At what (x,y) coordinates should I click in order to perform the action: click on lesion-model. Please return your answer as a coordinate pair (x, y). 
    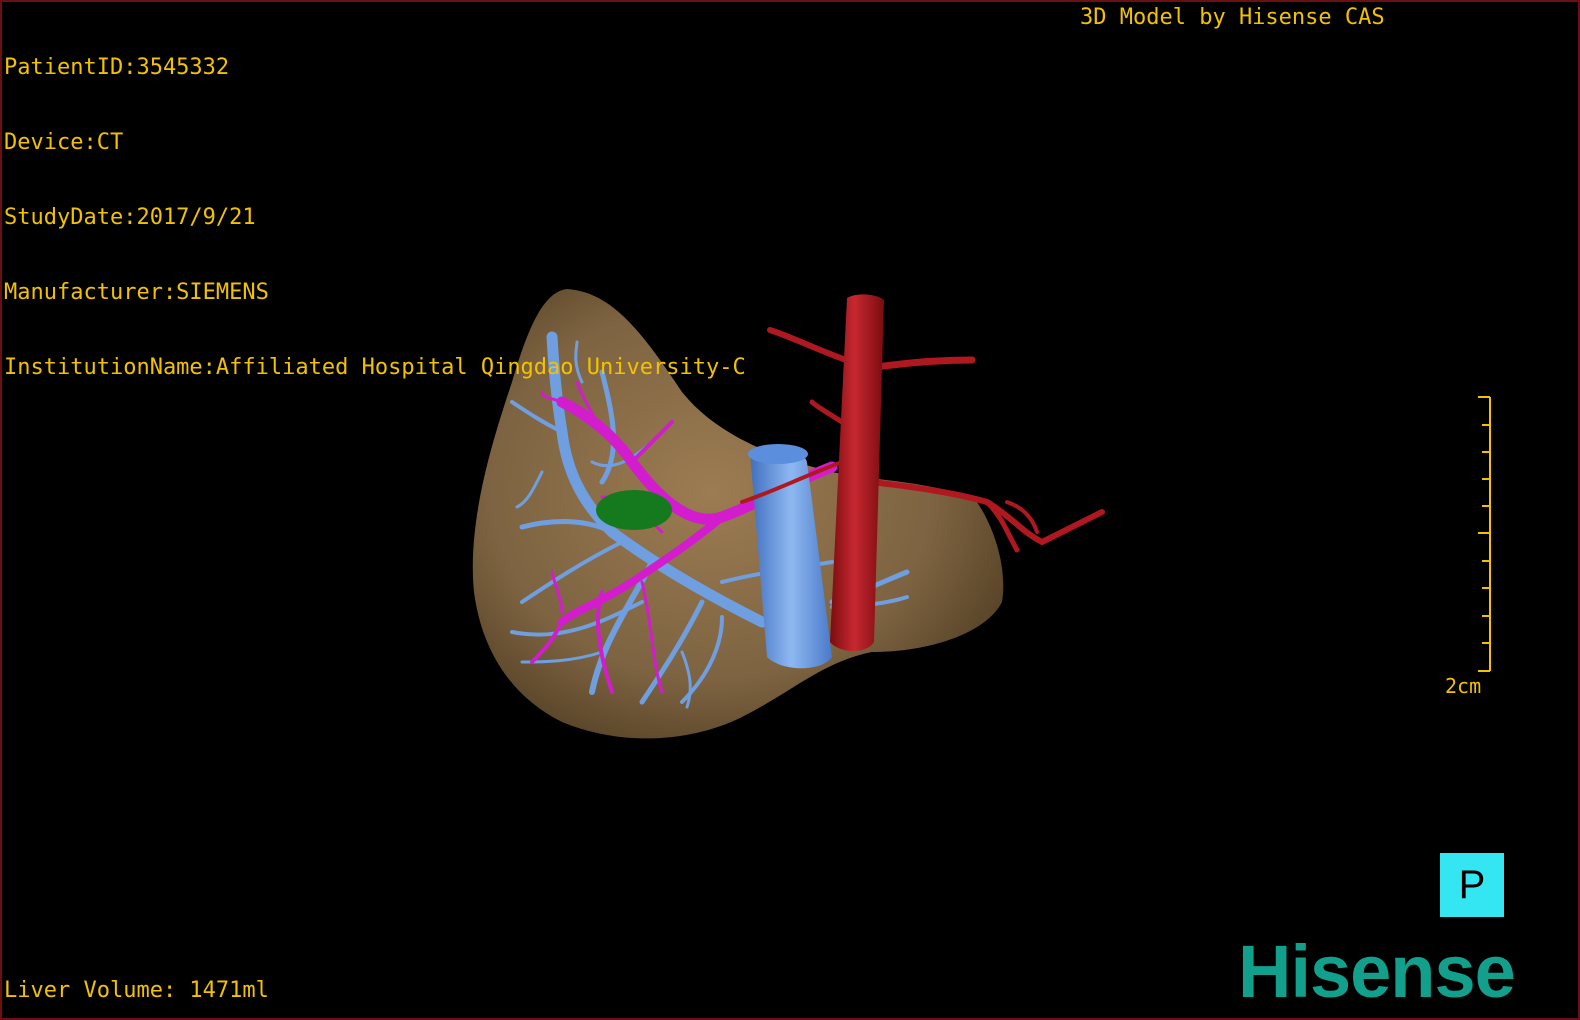
    Looking at the image, I should click on (634, 510).